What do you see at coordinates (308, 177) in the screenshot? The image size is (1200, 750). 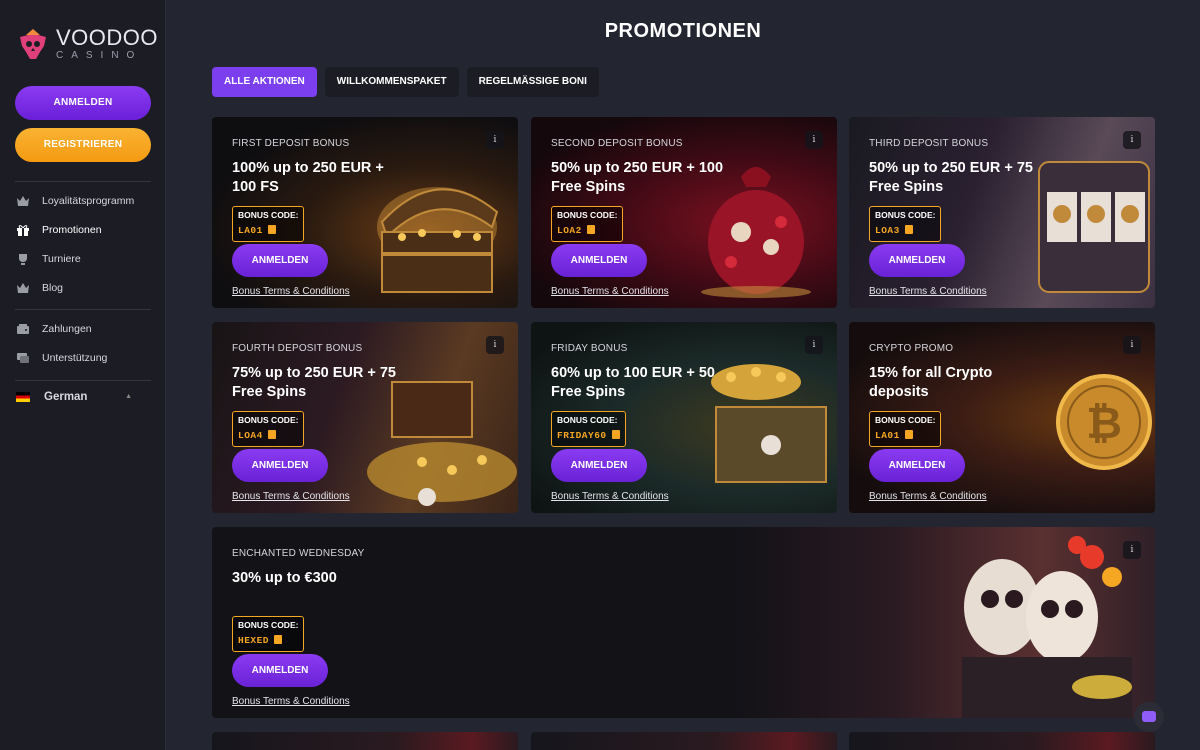 I see `promo-title: 100% up to 250 EUR + 100 FS` at bounding box center [308, 177].